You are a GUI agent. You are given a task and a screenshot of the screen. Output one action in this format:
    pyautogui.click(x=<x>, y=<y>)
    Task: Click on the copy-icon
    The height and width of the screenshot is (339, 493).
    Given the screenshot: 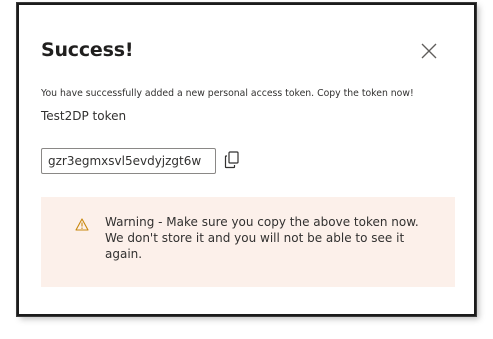 What is the action you would take?
    pyautogui.click(x=231, y=160)
    